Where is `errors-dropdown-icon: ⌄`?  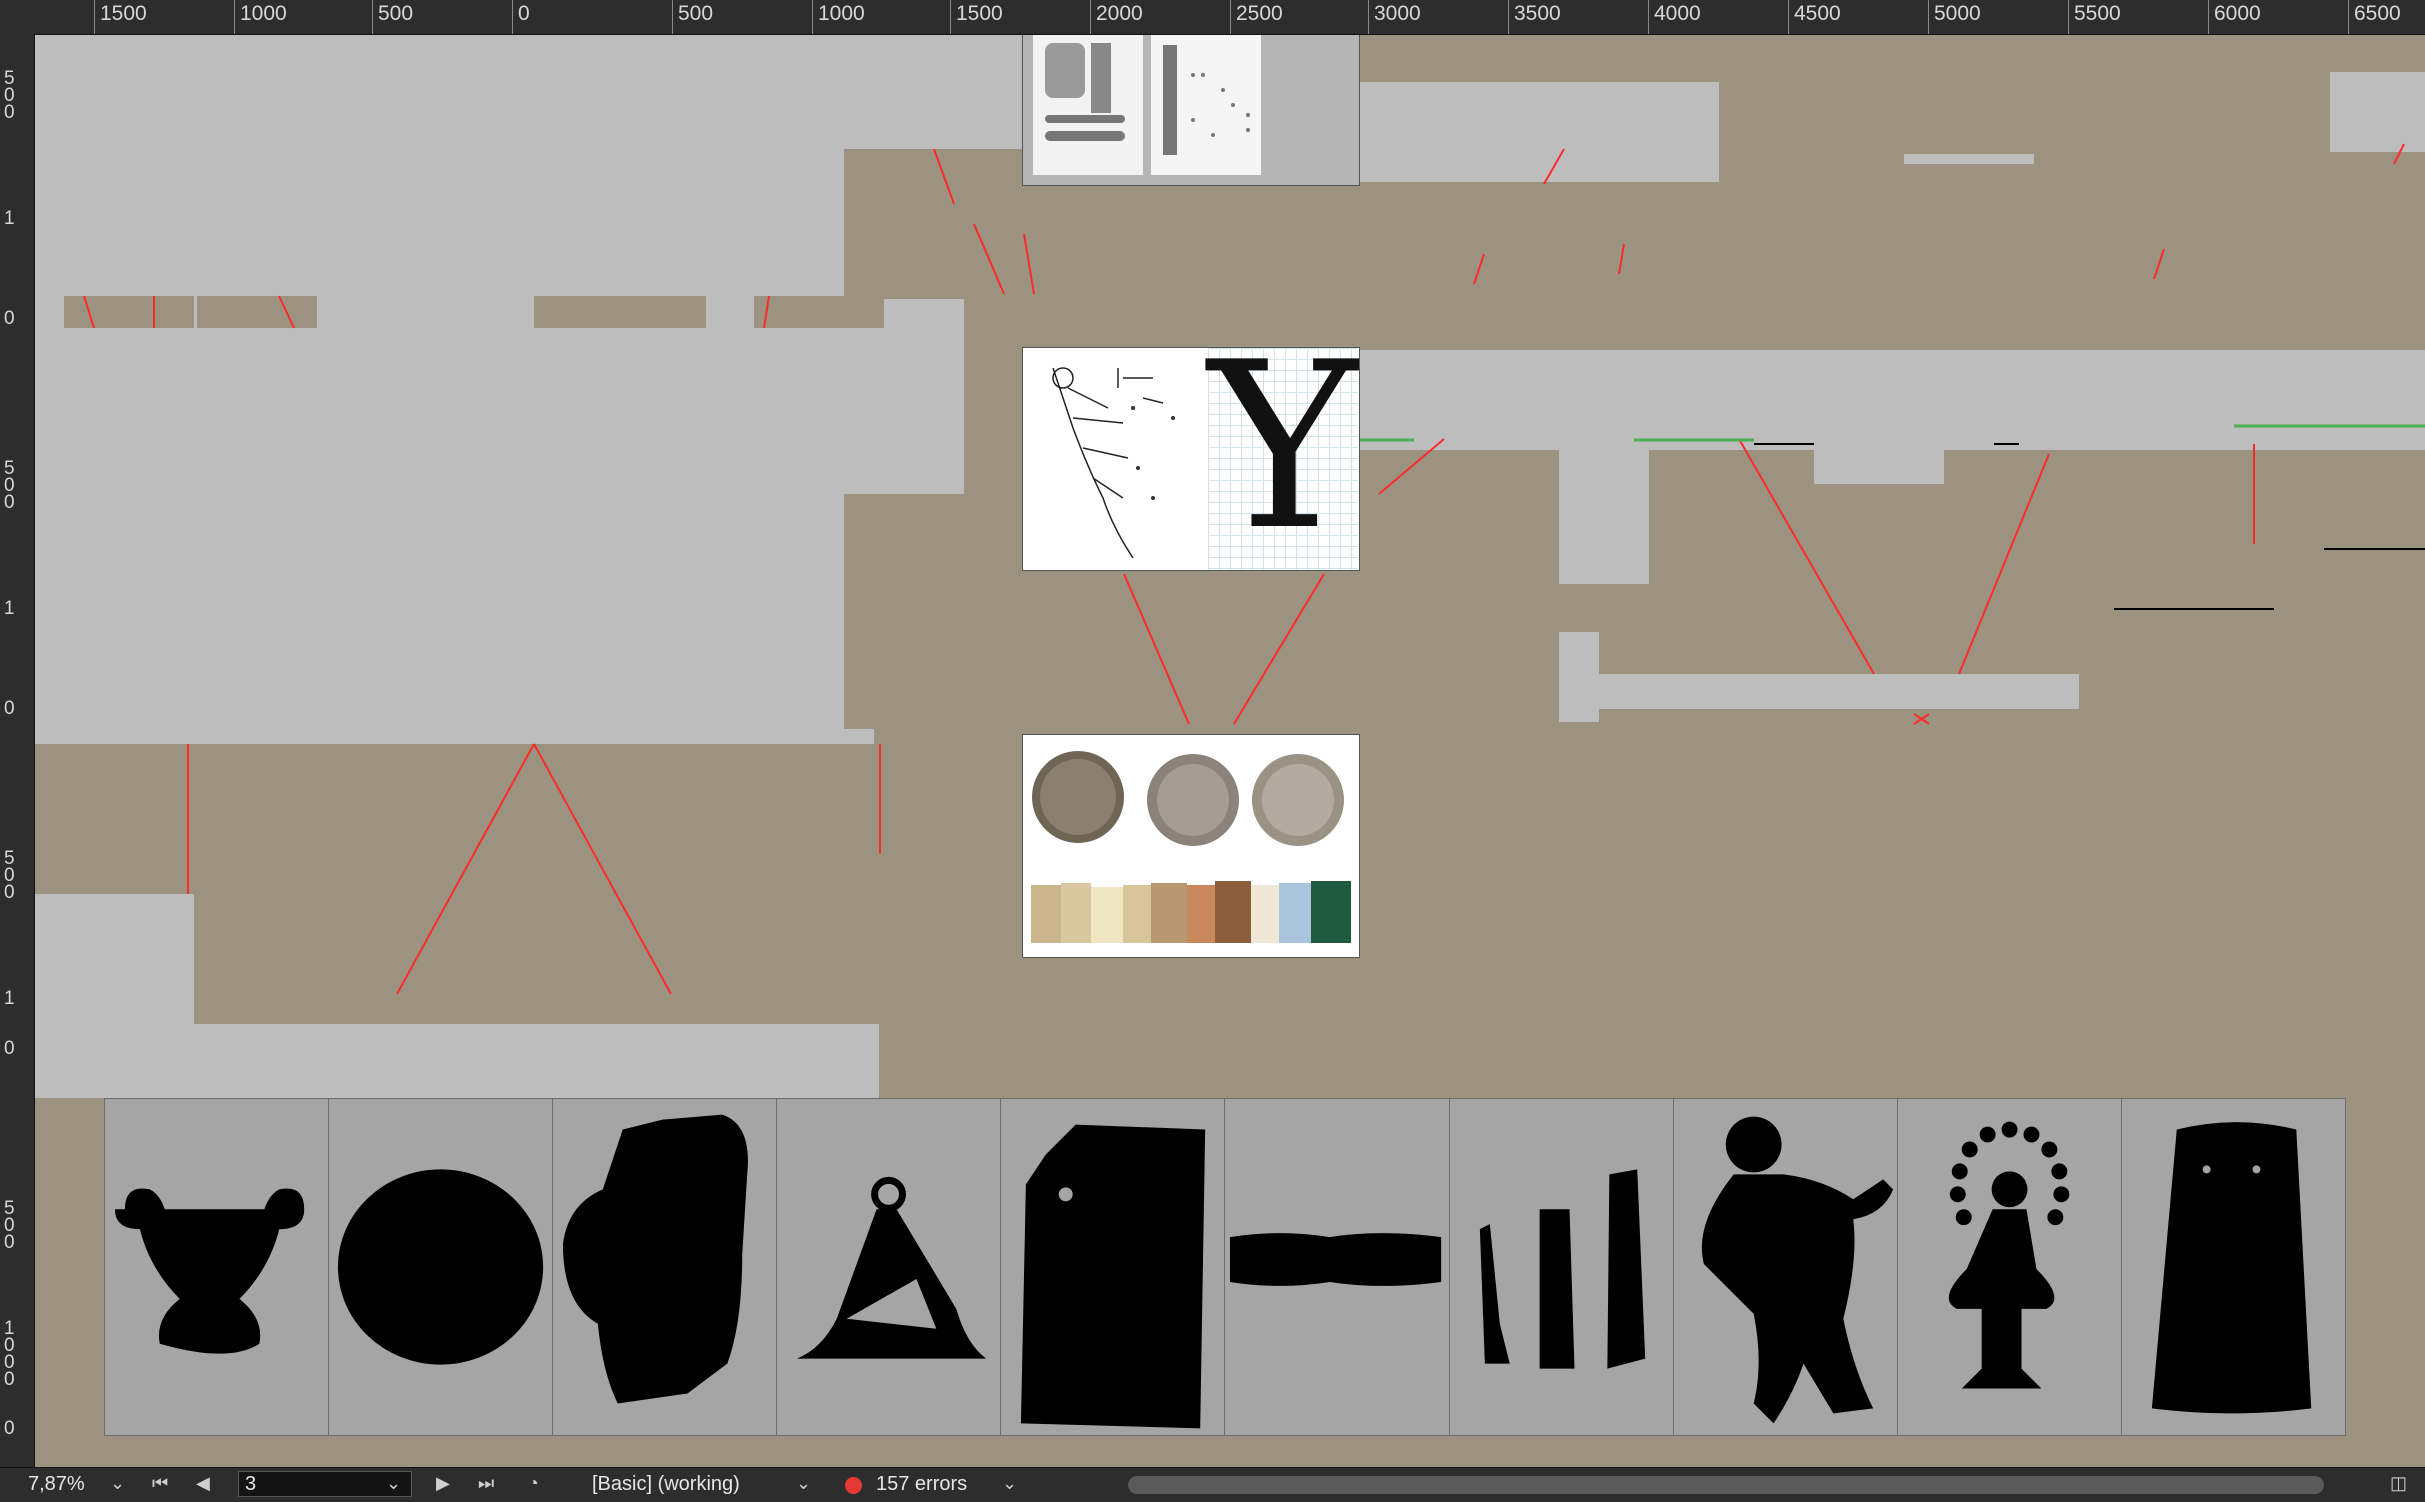
errors-dropdown-icon: ⌄ is located at coordinates (1009, 1483).